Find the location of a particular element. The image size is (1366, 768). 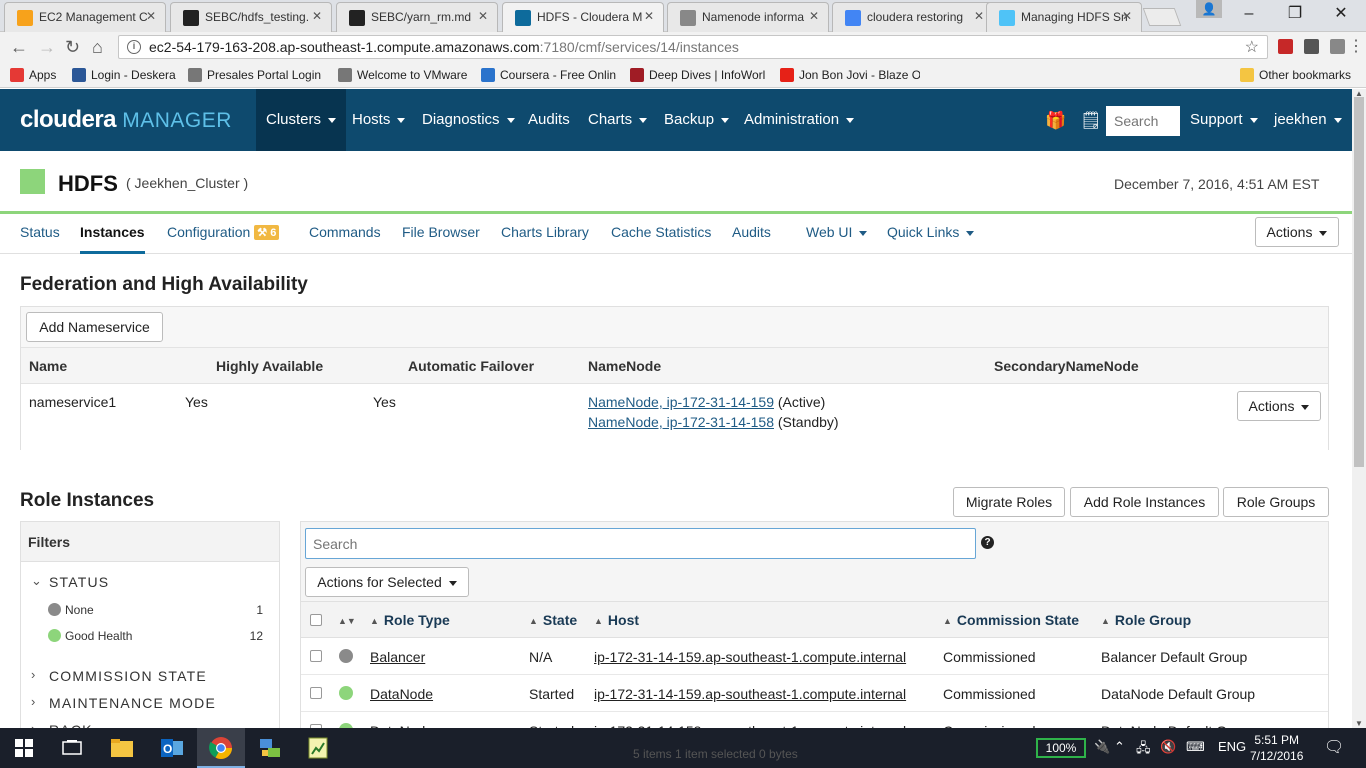

tab-cache-statistics: Cache Statistics is located at coordinates (661, 239).